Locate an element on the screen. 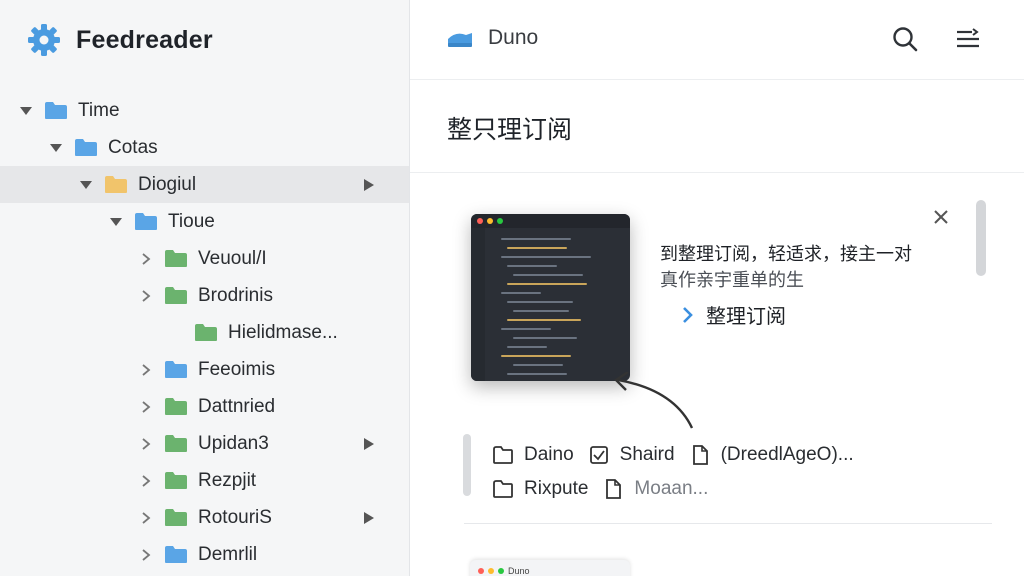  feed-title-text: Duno is located at coordinates (513, 37).